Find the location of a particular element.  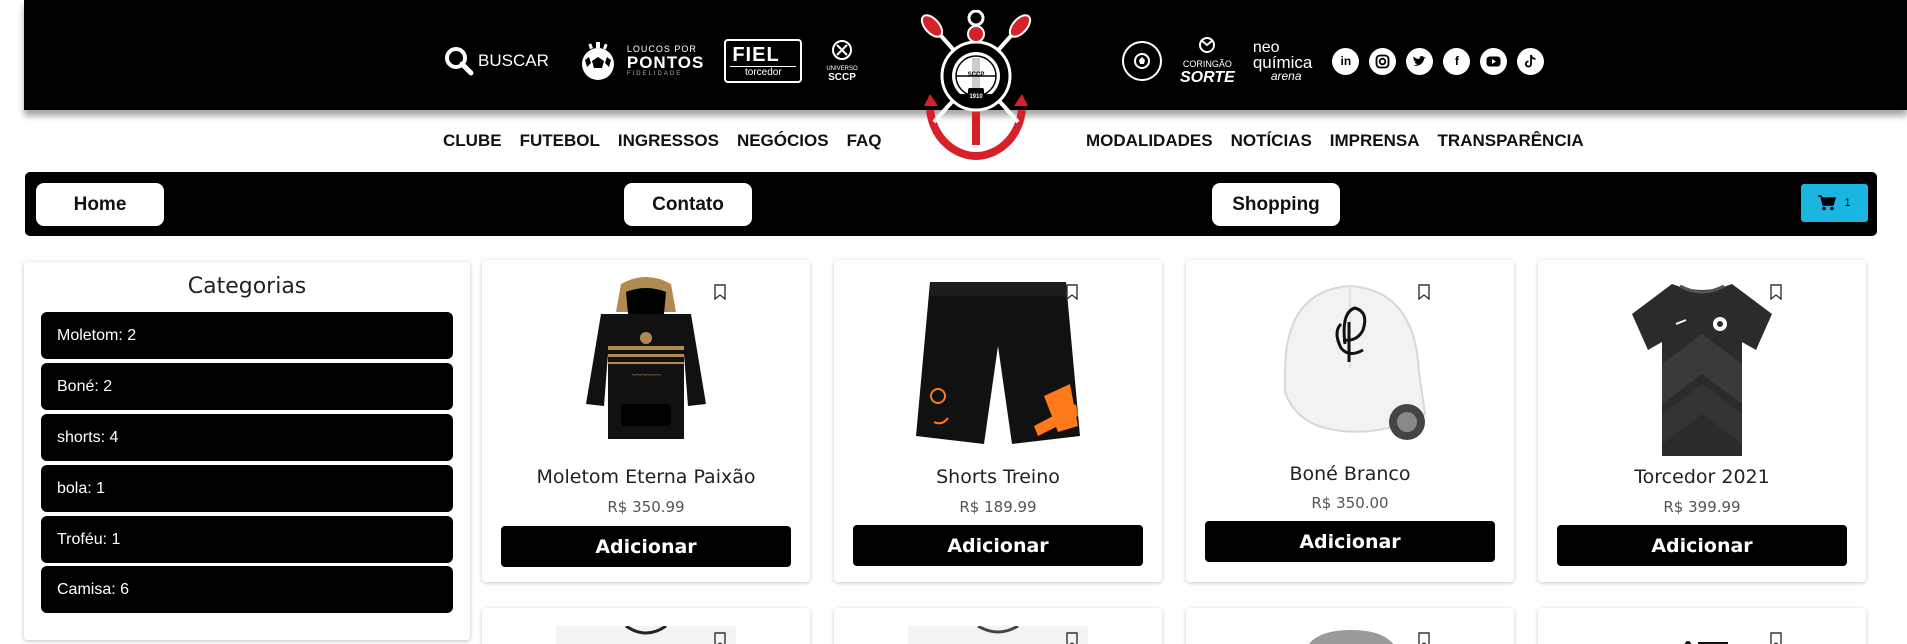

instagram-icon is located at coordinates (1383, 61).